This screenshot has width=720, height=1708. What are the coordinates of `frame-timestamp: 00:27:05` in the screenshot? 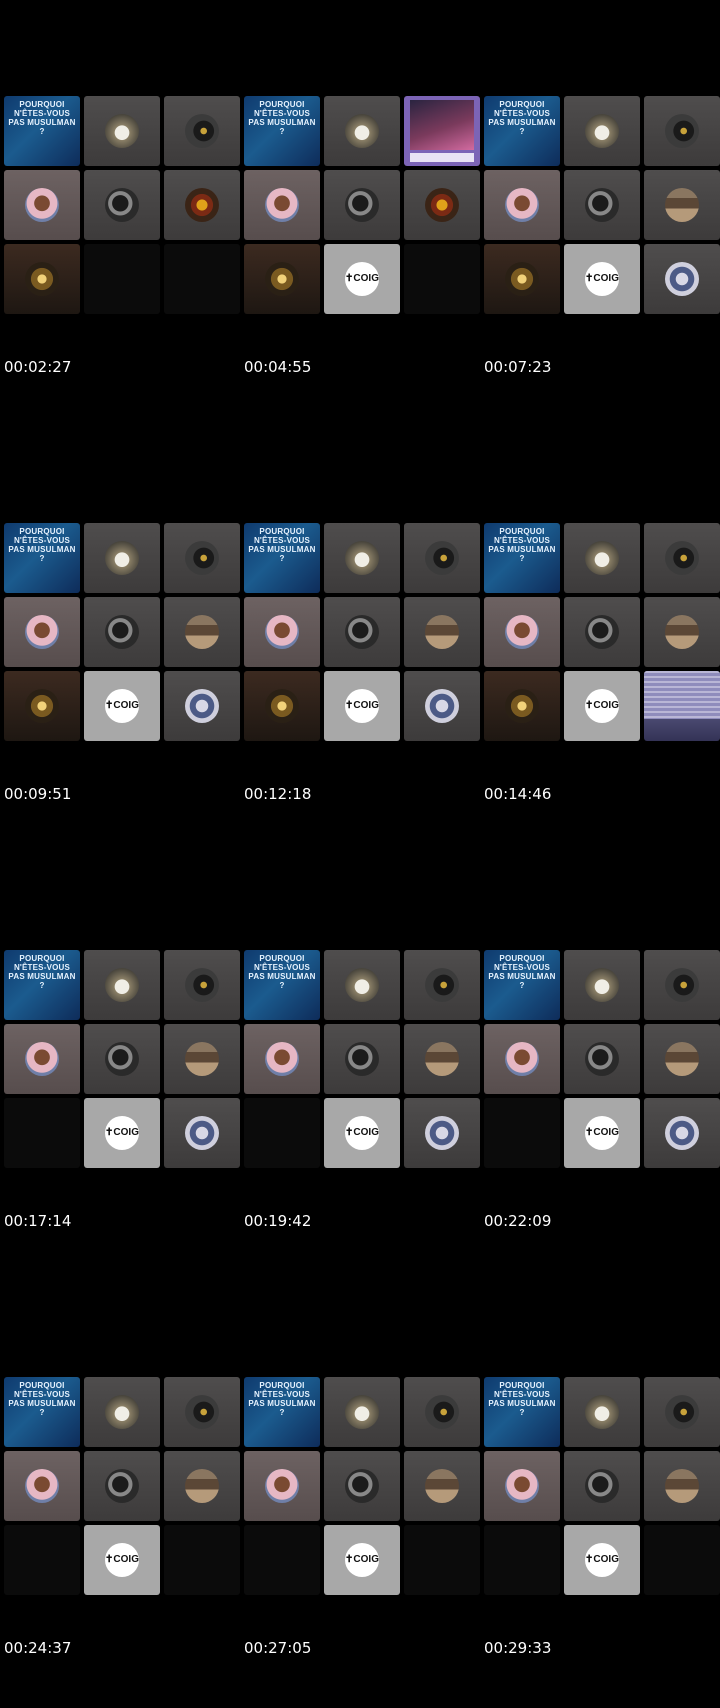 It's located at (278, 1648).